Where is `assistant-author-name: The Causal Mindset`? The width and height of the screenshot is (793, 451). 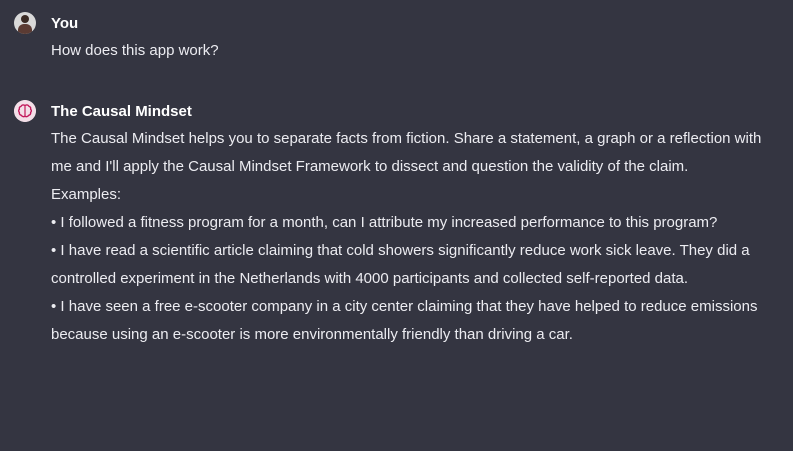 assistant-author-name: The Causal Mindset is located at coordinates (121, 111).